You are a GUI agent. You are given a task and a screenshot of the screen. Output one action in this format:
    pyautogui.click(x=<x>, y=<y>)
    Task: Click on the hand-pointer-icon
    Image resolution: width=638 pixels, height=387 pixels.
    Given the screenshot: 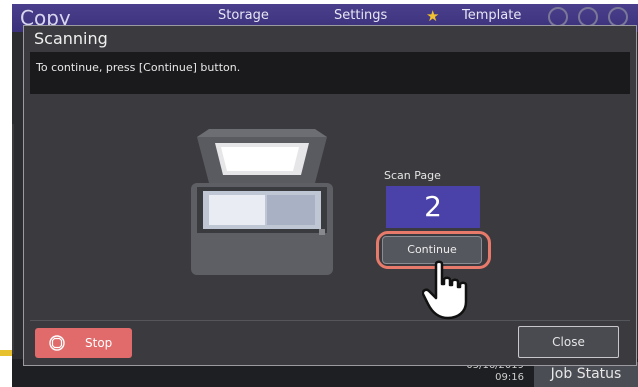 What is the action you would take?
    pyautogui.click(x=445, y=290)
    